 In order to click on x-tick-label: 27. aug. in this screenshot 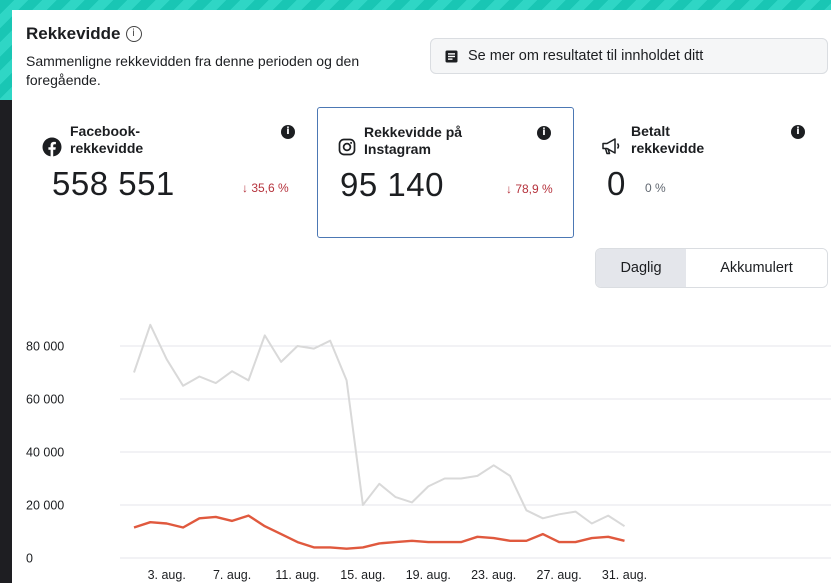, I will do `click(559, 575)`.